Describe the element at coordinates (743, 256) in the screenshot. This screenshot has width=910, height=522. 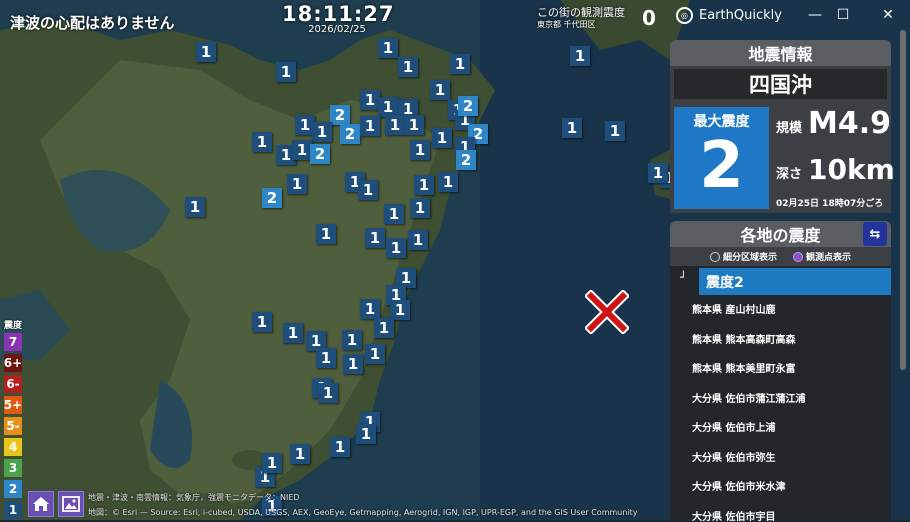
I see `mode-area-option: 細分区域表示` at that location.